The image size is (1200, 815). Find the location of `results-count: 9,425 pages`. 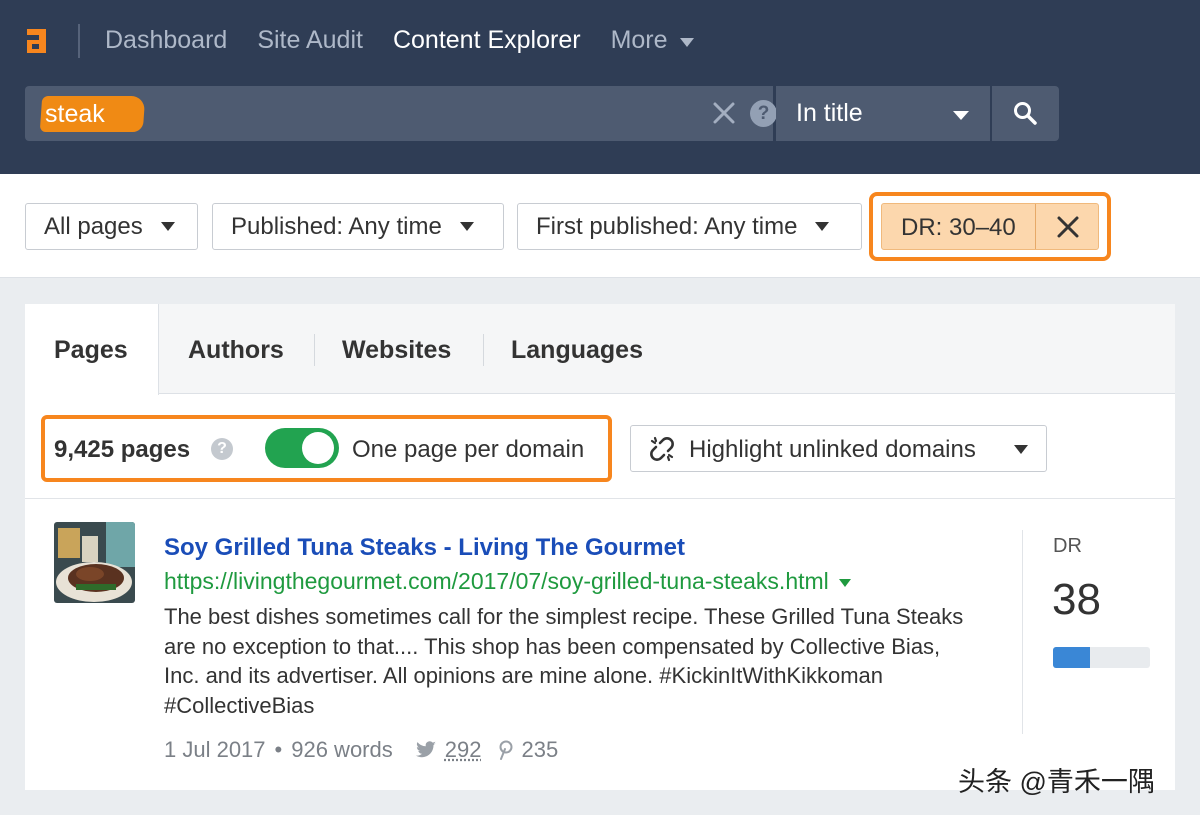

results-count: 9,425 pages is located at coordinates (122, 449).